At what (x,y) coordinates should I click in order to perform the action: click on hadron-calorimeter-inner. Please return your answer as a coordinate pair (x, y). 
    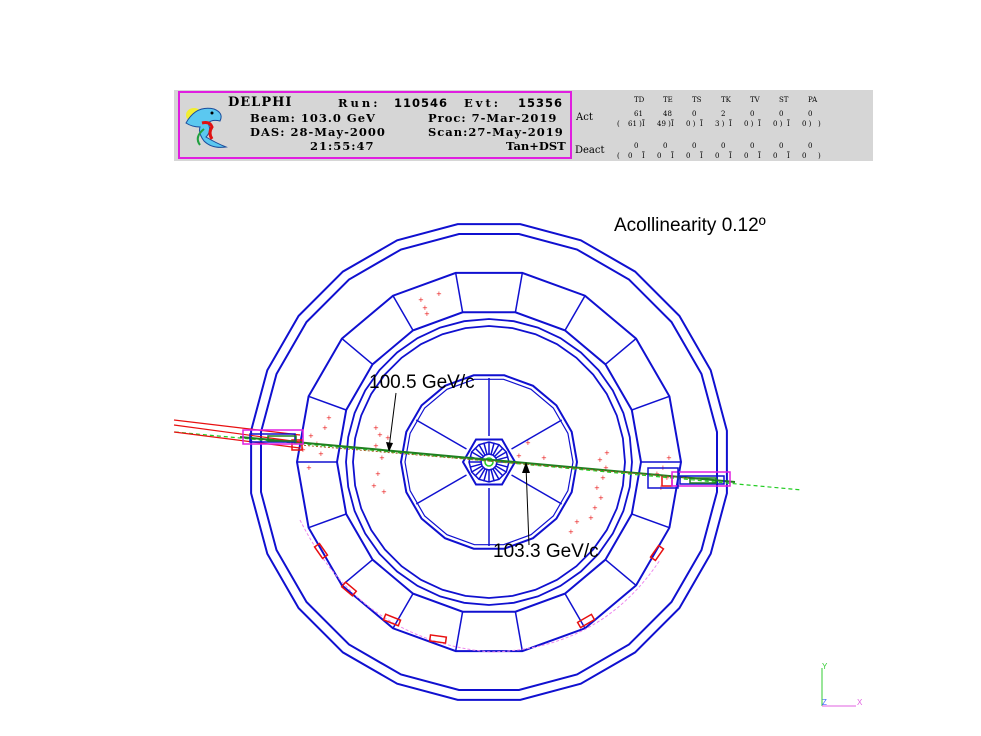
    Looking at the image, I should click on (489, 462).